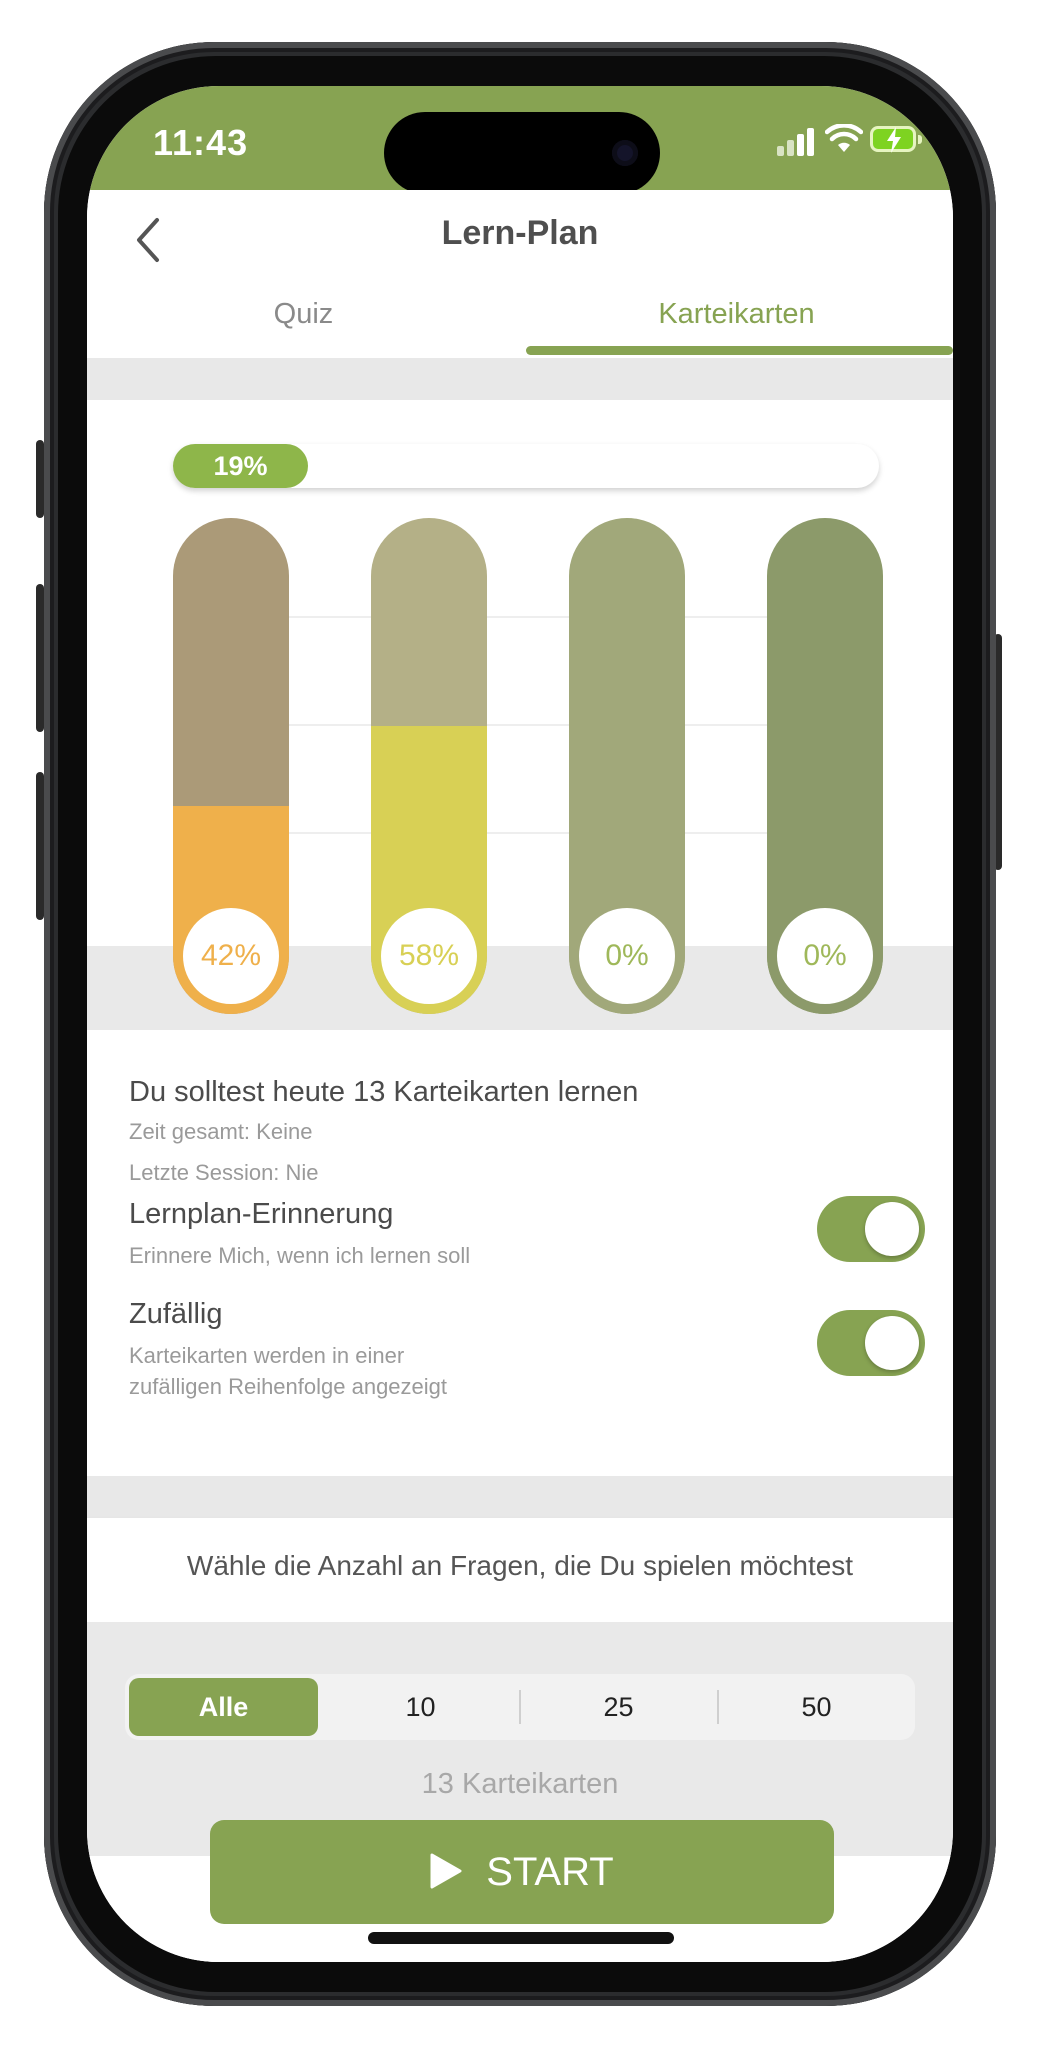 The image size is (1039, 2048). What do you see at coordinates (520, 1497) in the screenshot?
I see `section-divider` at bounding box center [520, 1497].